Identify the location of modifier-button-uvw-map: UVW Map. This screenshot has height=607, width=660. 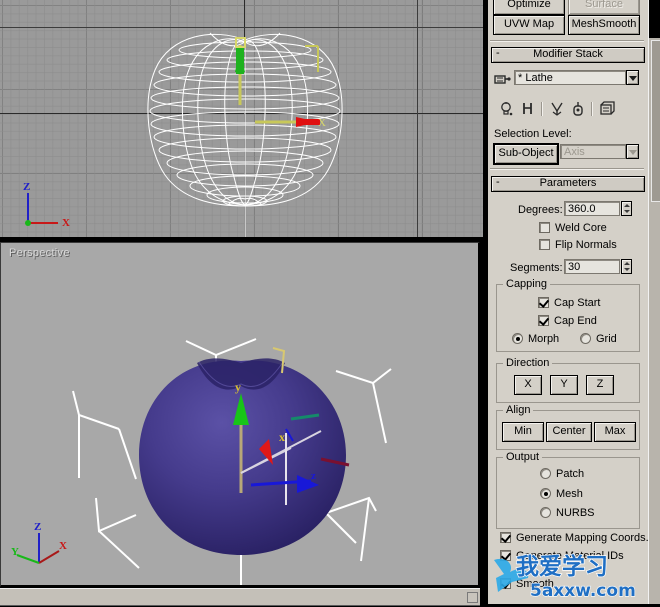
(529, 25).